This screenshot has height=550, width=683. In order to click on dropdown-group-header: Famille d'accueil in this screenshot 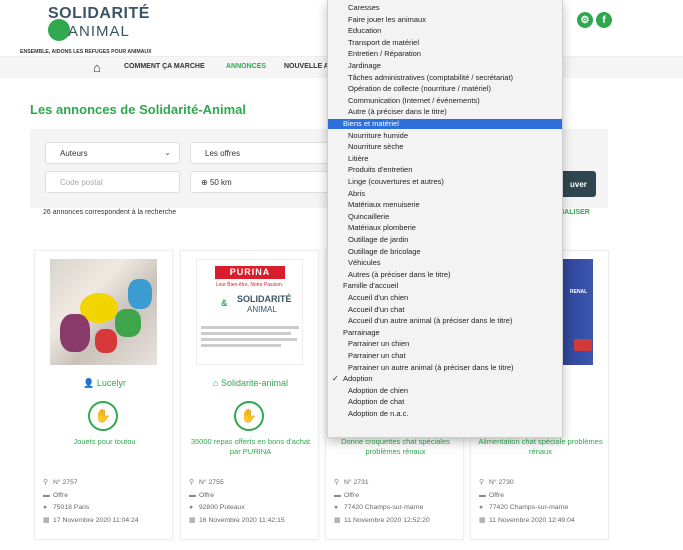, I will do `click(445, 286)`.